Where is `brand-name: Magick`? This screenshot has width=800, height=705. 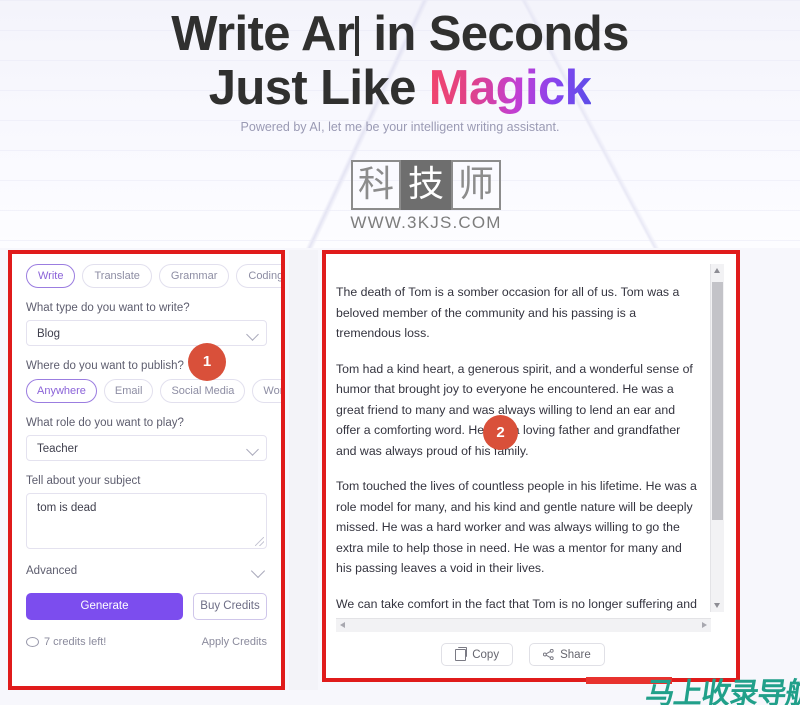 brand-name: Magick is located at coordinates (510, 88).